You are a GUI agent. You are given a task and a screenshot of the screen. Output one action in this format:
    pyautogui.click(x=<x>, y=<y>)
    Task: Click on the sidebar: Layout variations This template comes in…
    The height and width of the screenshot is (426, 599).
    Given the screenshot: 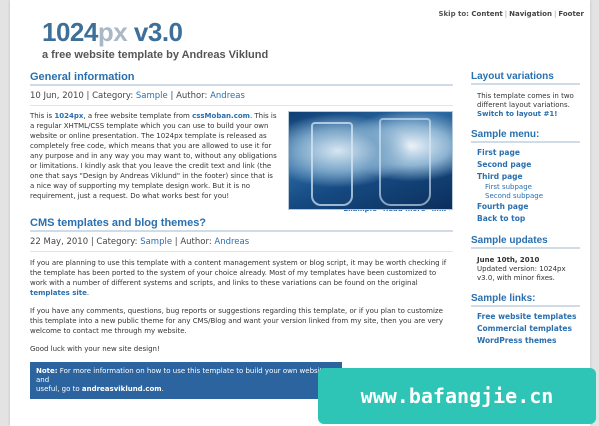 What is the action you would take?
    pyautogui.click(x=525, y=214)
    